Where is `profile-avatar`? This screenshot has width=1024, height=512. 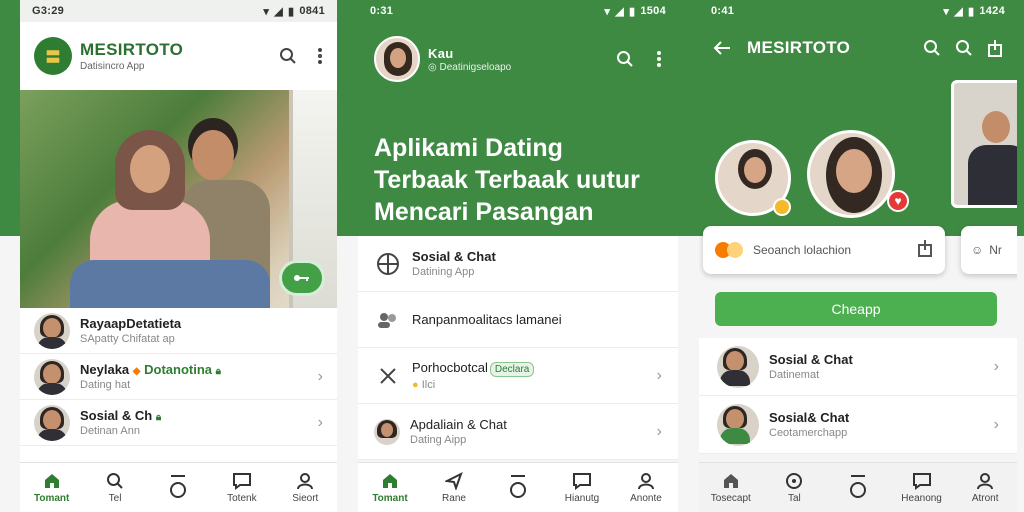 profile-avatar is located at coordinates (397, 59).